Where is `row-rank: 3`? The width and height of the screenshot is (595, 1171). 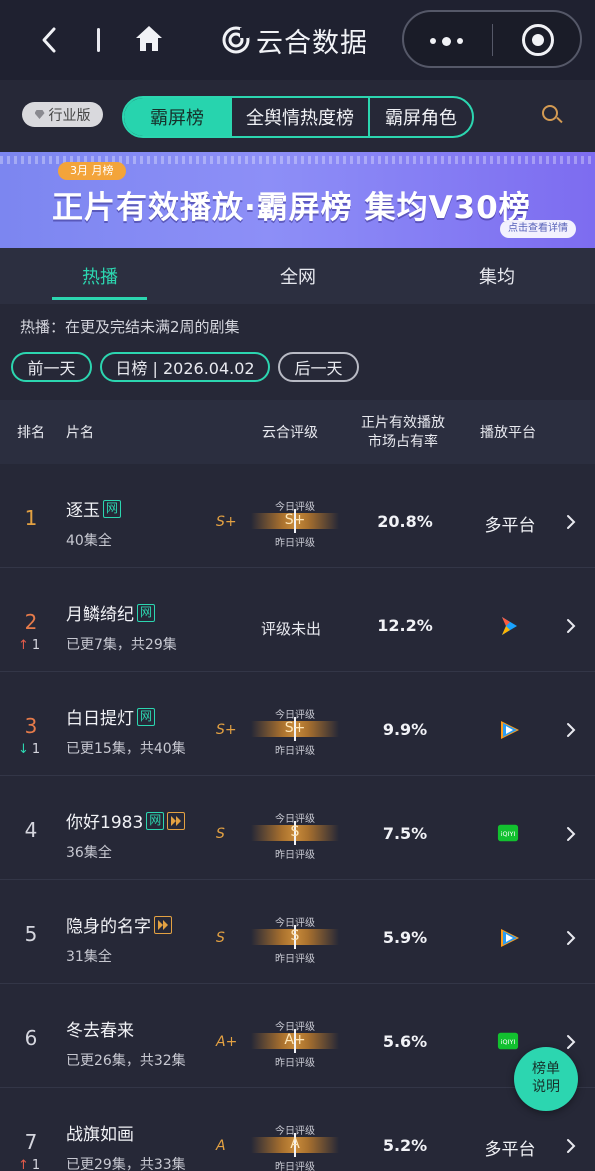
row-rank: 3 is located at coordinates (31, 726).